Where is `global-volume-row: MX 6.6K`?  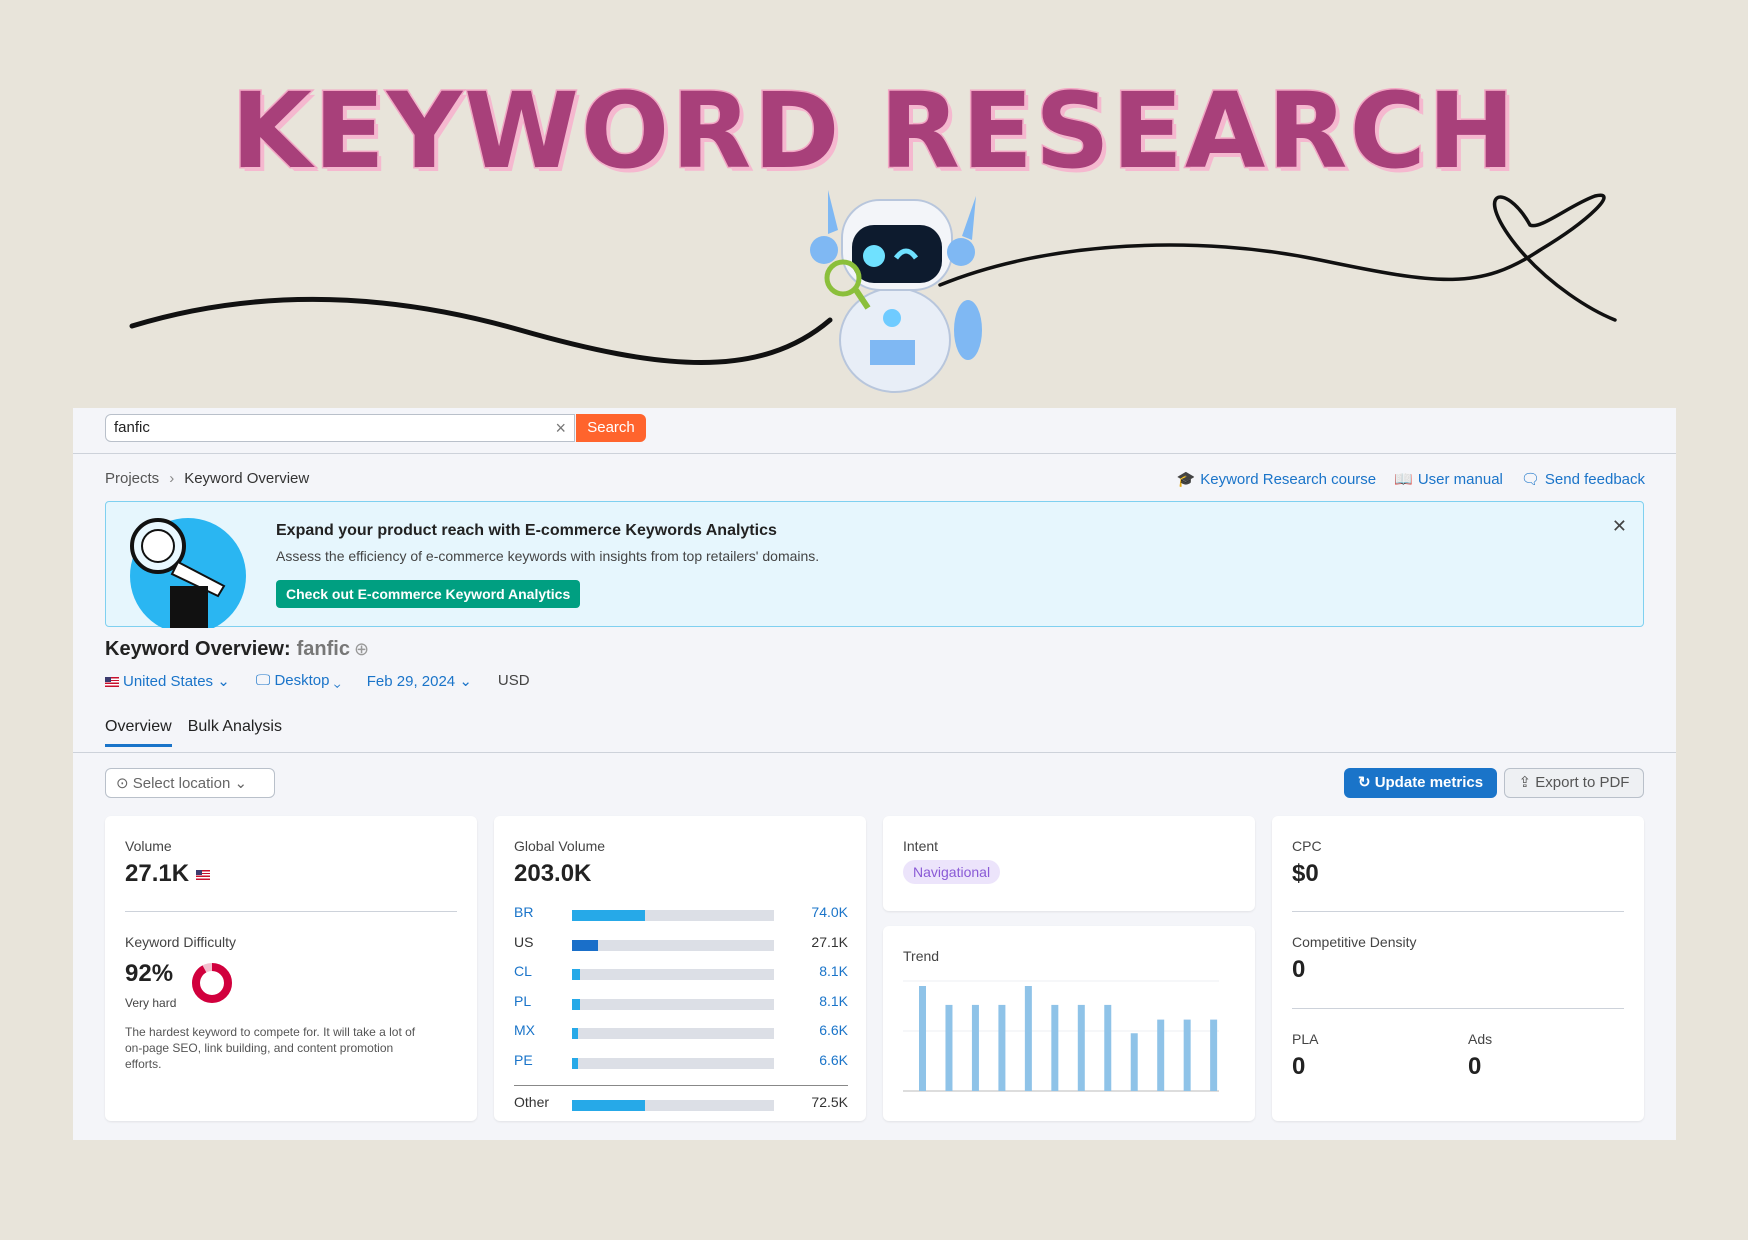
global-volume-row: MX 6.6K is located at coordinates (681, 1032).